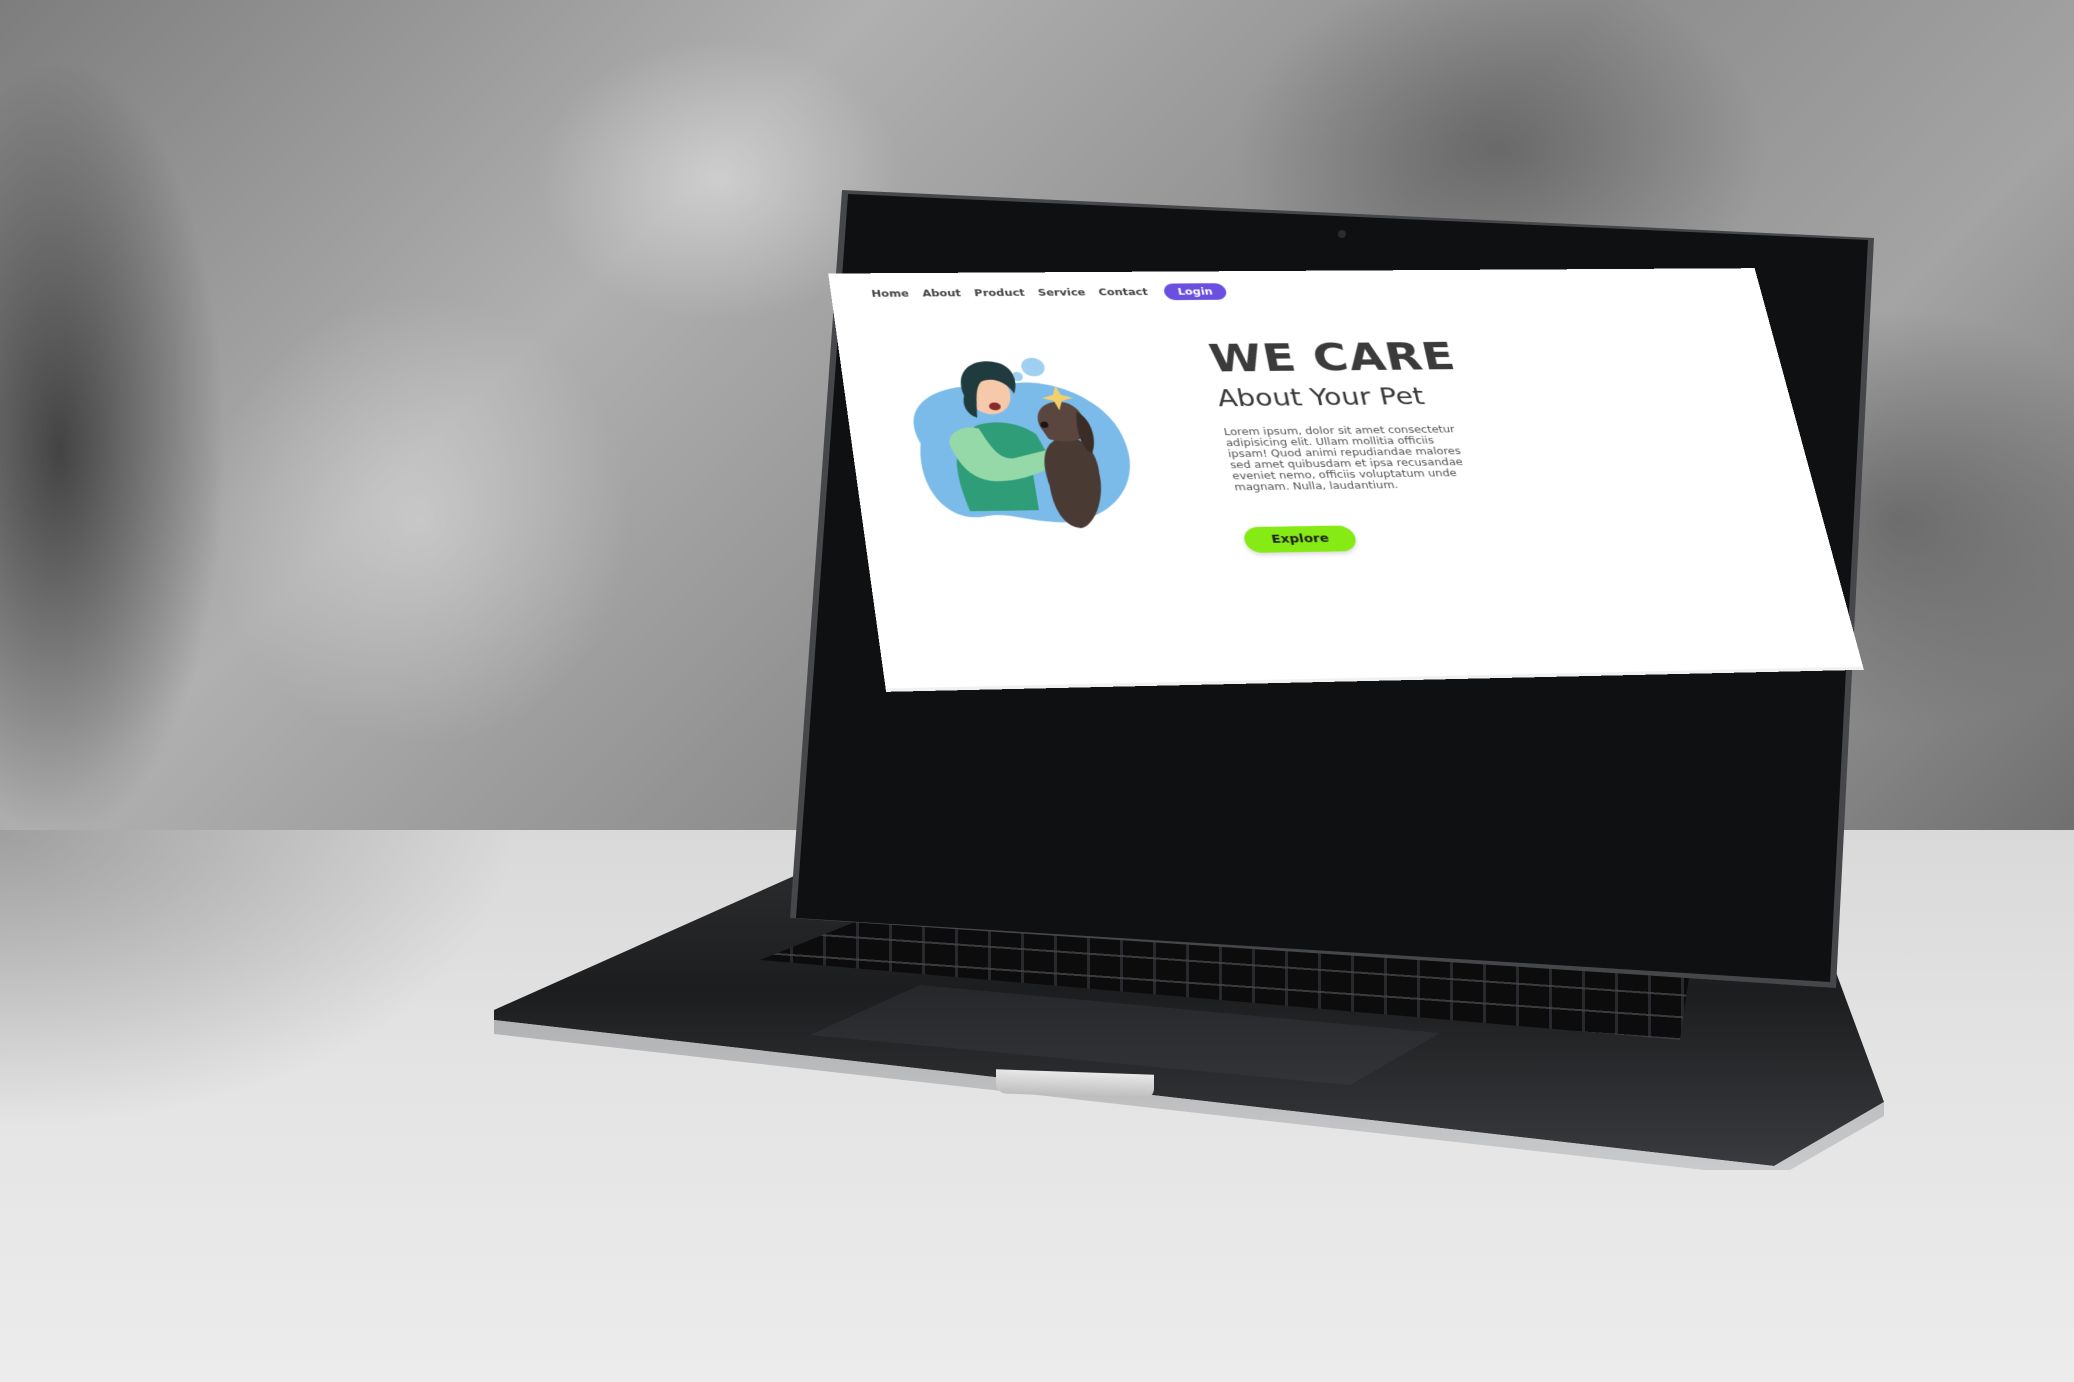  I want to click on desk-shadow, so click(260, 980).